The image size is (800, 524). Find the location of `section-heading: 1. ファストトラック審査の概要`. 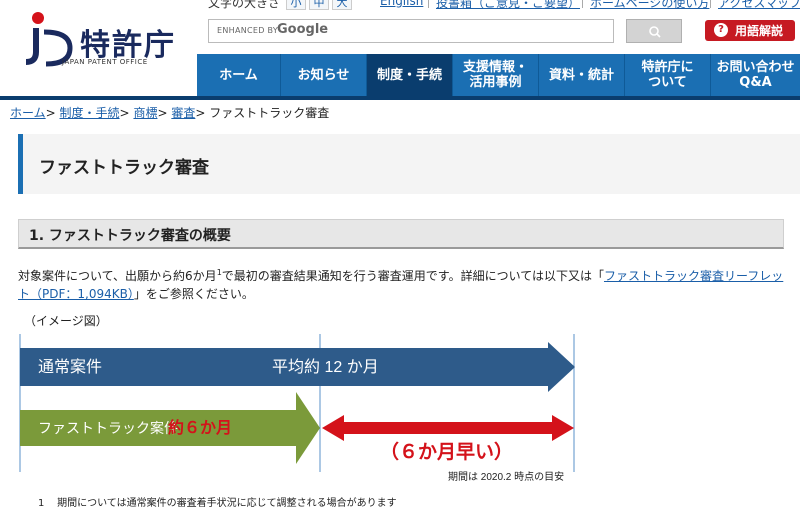

section-heading: 1. ファストトラック審査の概要 is located at coordinates (401, 234).